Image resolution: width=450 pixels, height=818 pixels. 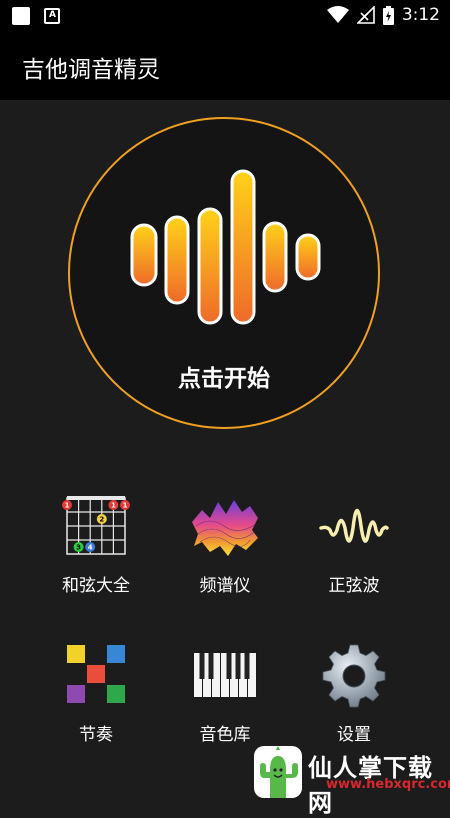 What do you see at coordinates (354, 525) in the screenshot?
I see `sine-wave-icon` at bounding box center [354, 525].